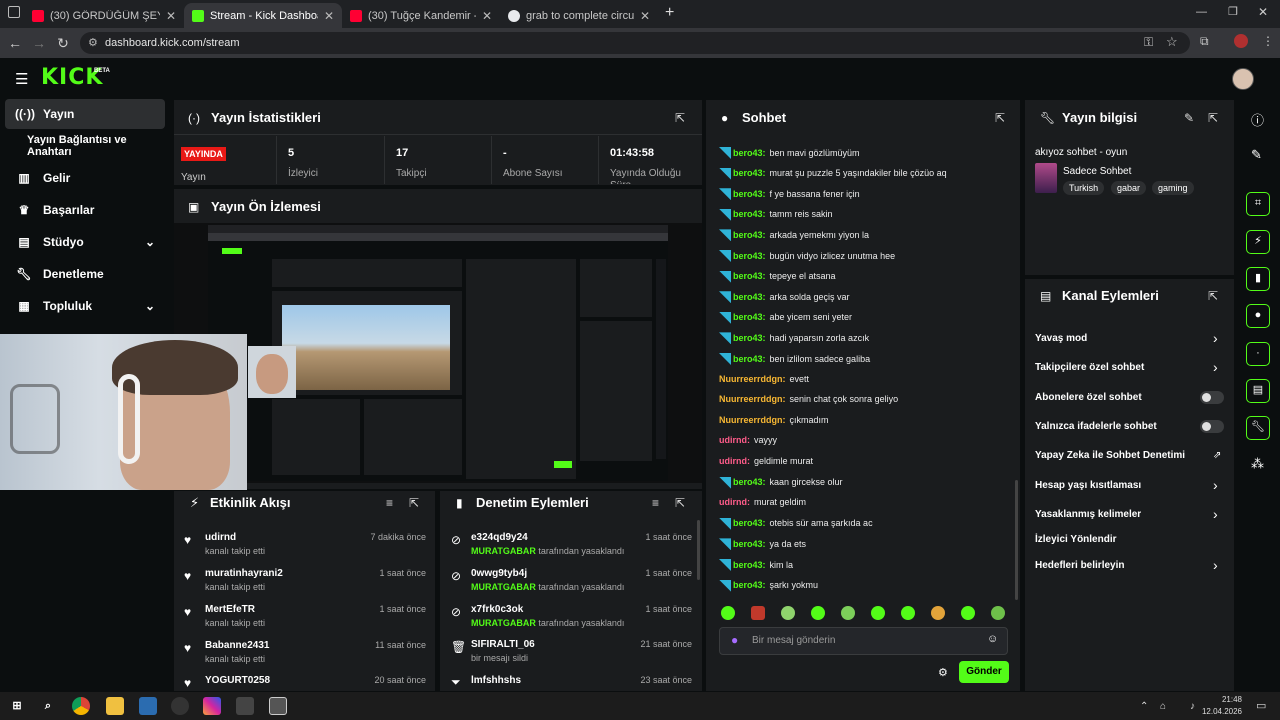  I want to click on mod-target: 0wwg9tyb4j, so click(499, 573).